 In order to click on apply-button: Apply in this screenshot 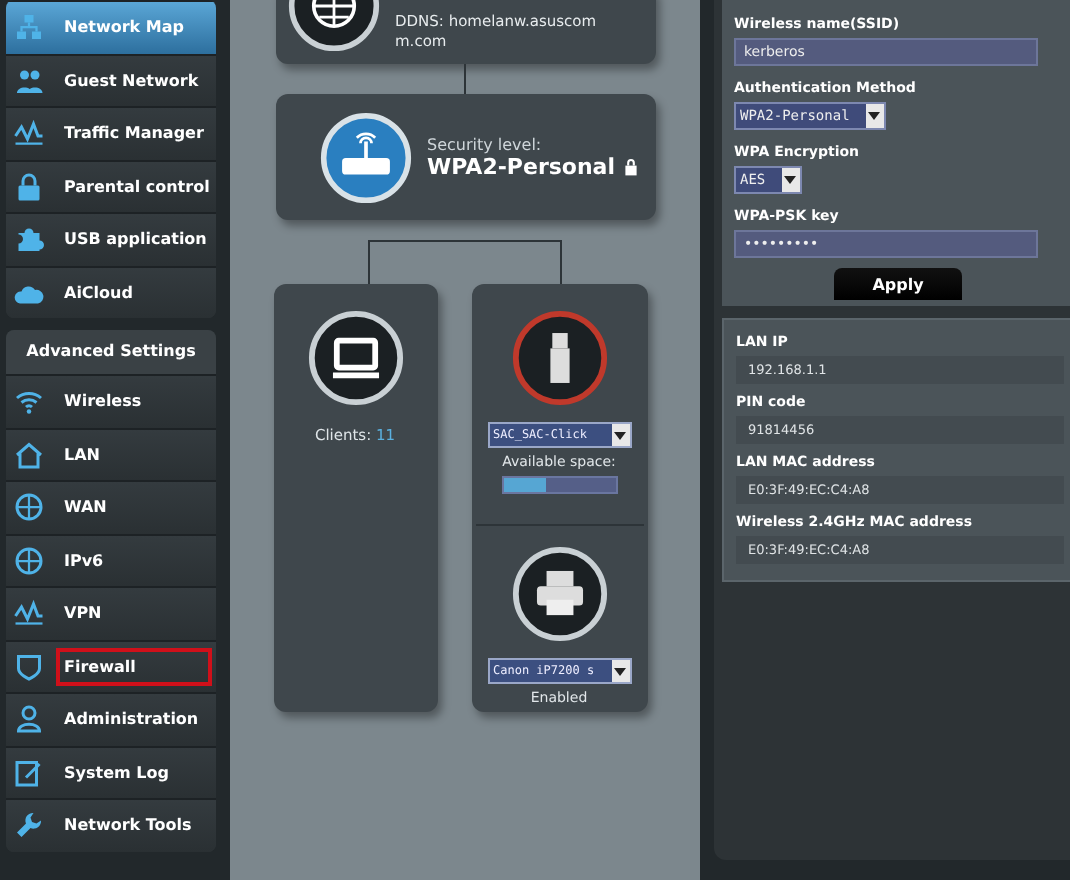, I will do `click(898, 284)`.